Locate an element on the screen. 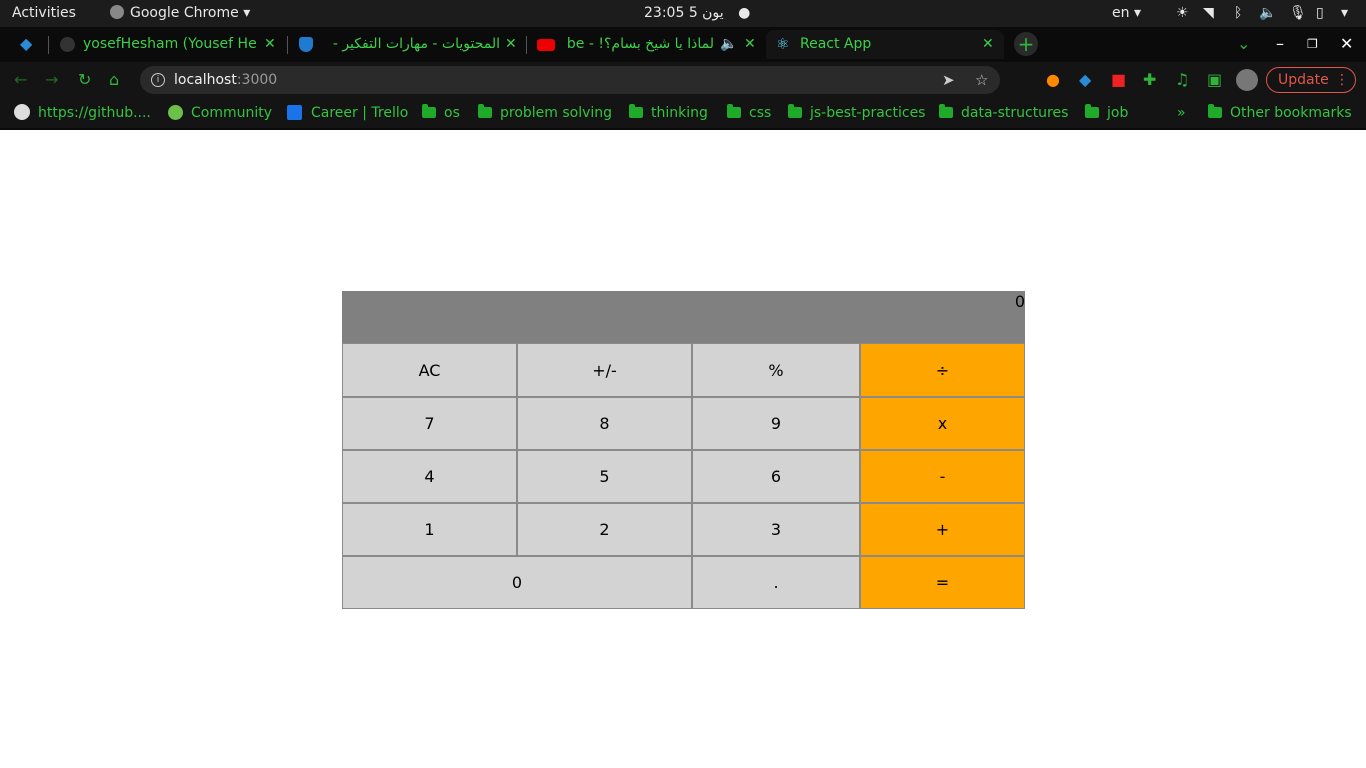 The width and height of the screenshot is (1366, 768). tab-search-chevron-icon: ⌄ is located at coordinates (1243, 44).